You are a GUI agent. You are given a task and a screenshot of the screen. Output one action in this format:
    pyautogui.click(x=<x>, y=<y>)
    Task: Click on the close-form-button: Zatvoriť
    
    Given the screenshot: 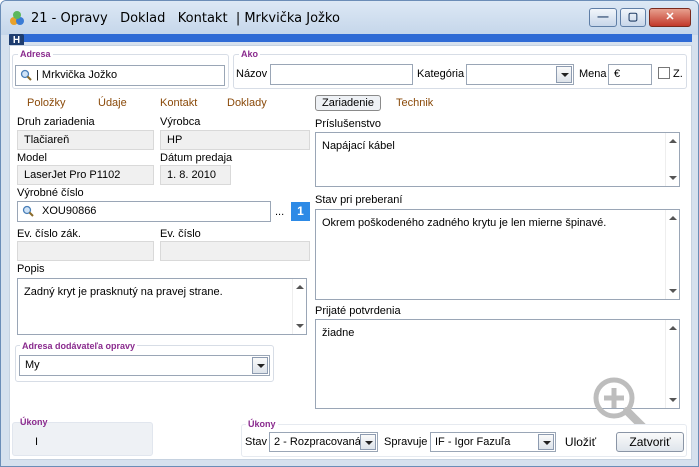 What is the action you would take?
    pyautogui.click(x=650, y=442)
    